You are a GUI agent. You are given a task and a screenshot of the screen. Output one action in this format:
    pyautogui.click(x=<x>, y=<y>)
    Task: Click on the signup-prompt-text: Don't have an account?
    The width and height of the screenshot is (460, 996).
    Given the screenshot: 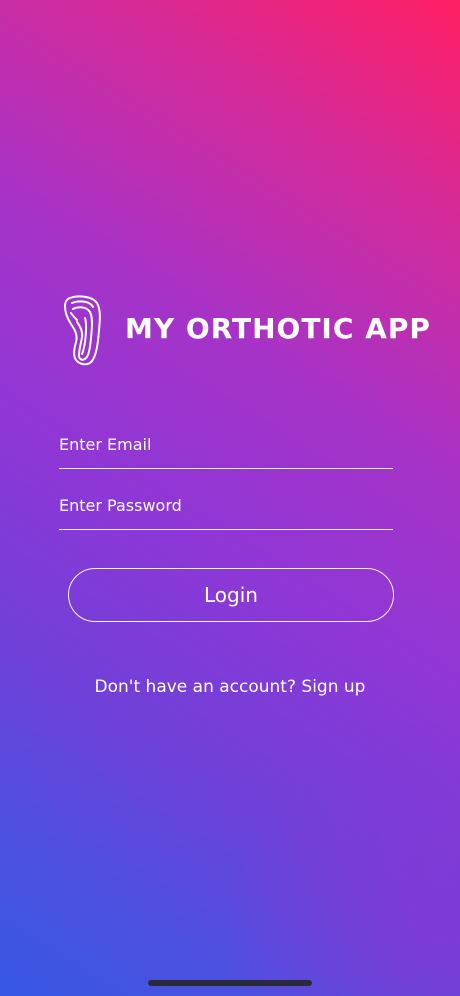 What is the action you would take?
    pyautogui.click(x=195, y=687)
    